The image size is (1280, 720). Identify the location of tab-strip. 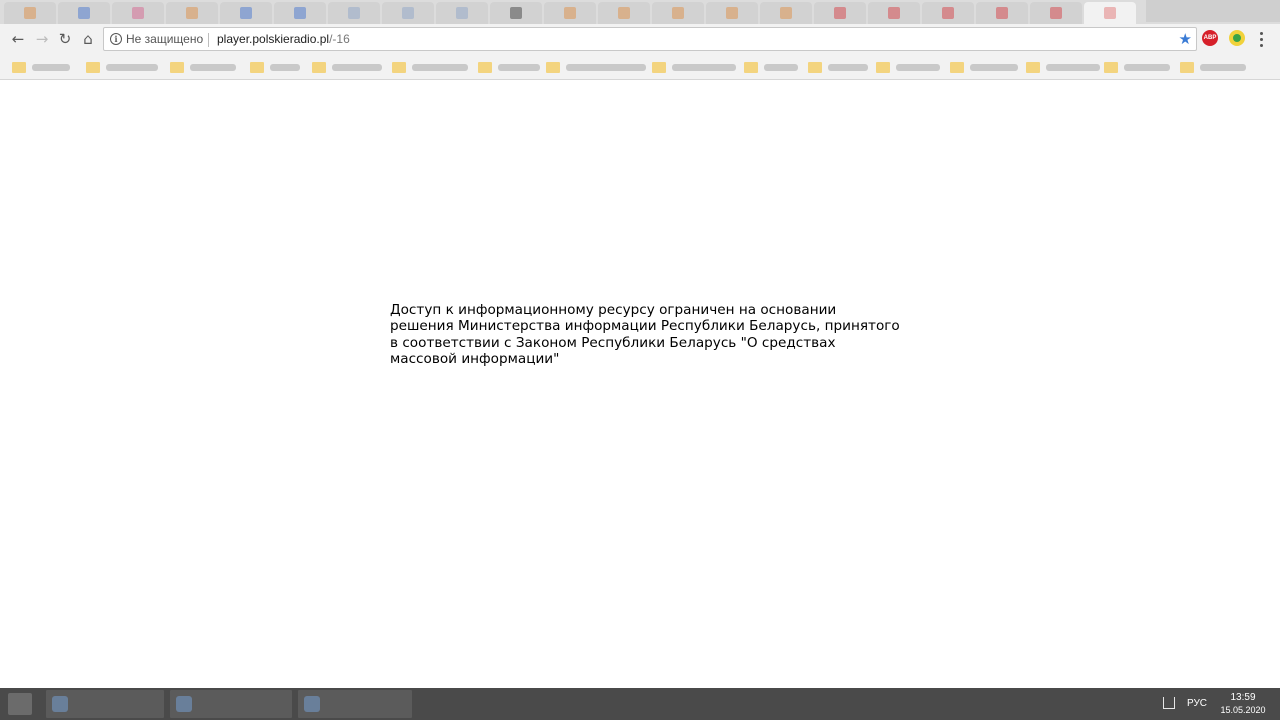
(640, 12).